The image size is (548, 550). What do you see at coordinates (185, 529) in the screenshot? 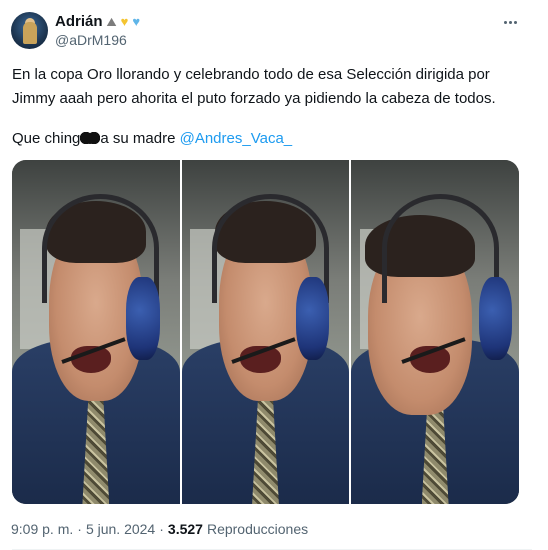
I see `views-count: 3.527` at bounding box center [185, 529].